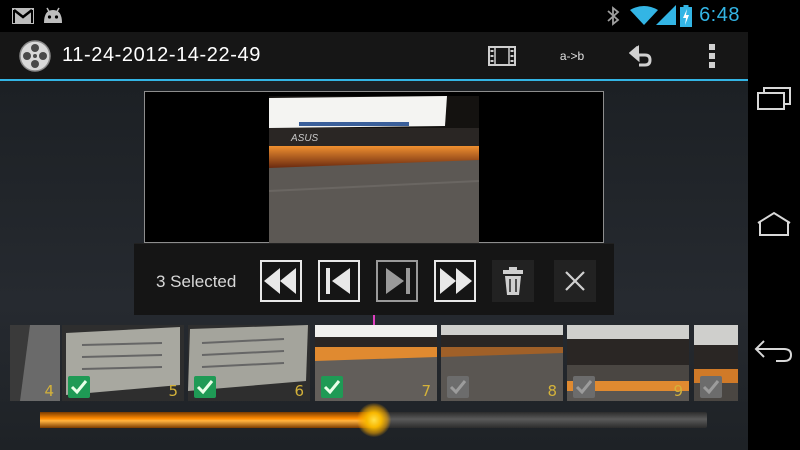 Image resolution: width=800 pixels, height=450 pixels. Describe the element at coordinates (173, 391) in the screenshot. I see `frame-number: 5` at that location.